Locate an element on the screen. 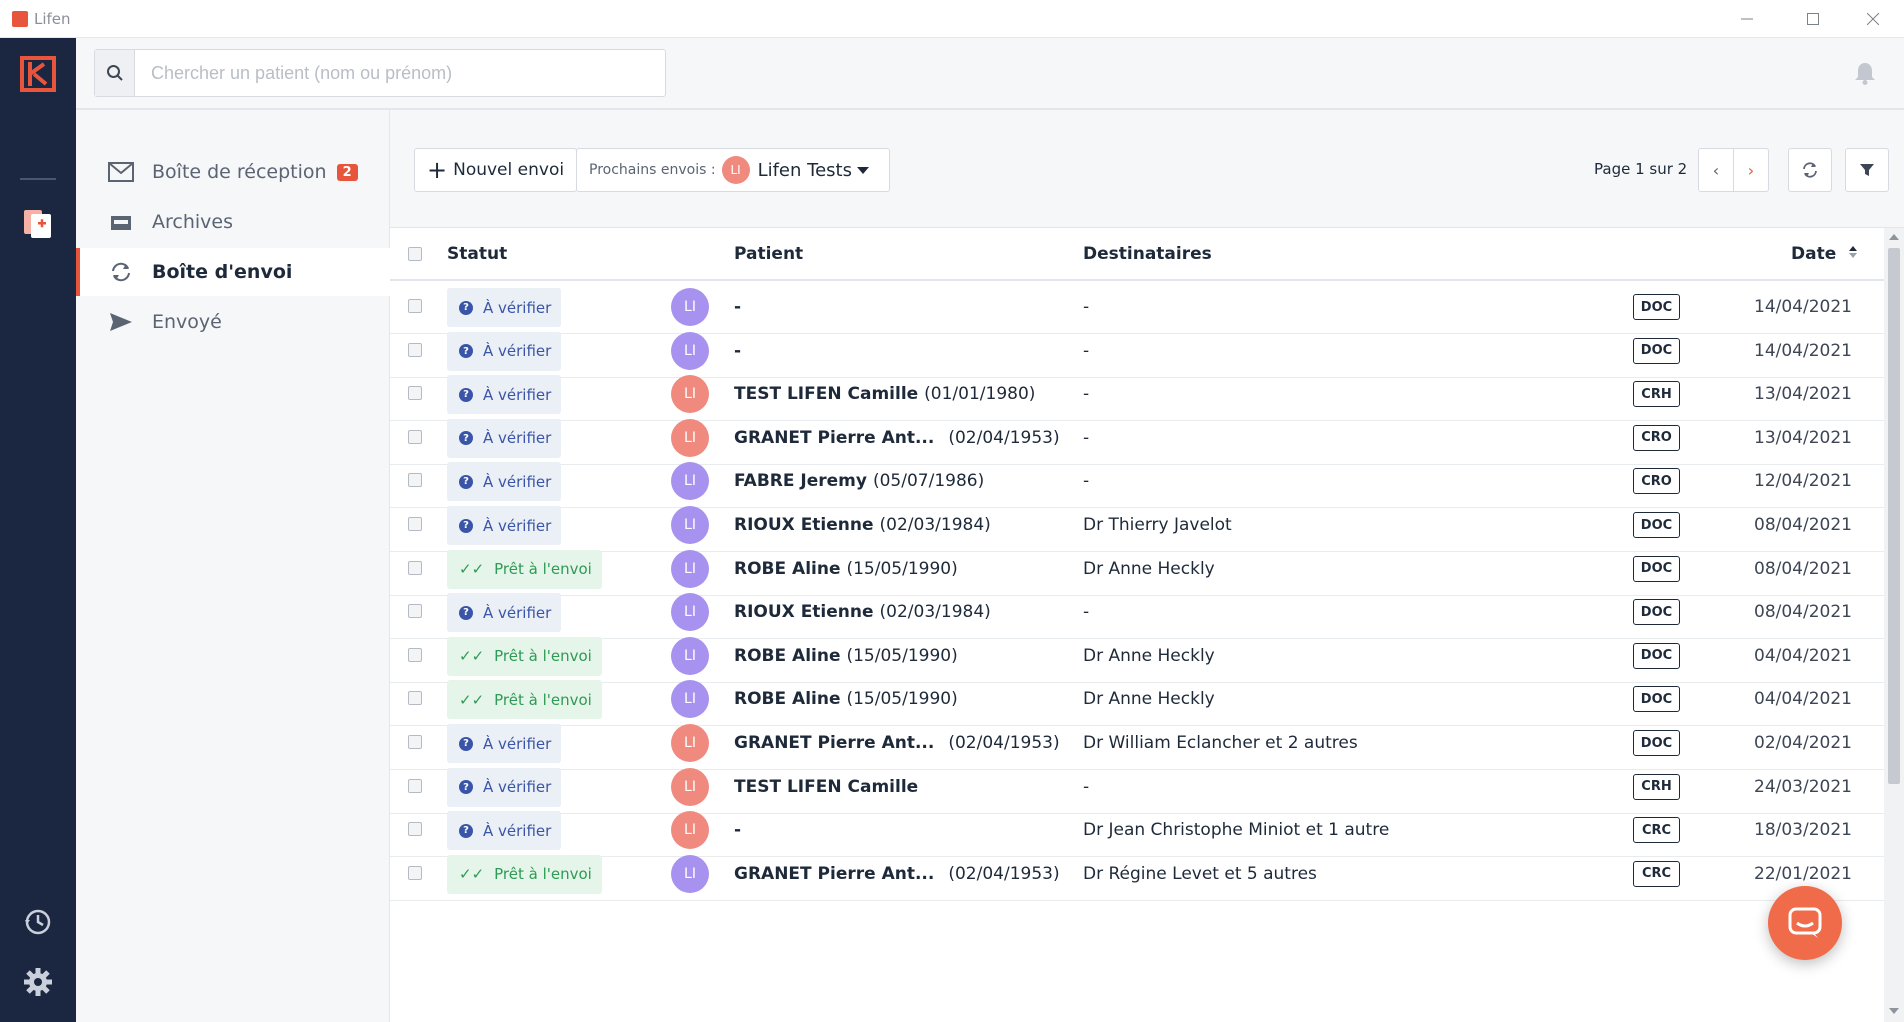 Image resolution: width=1904 pixels, height=1022 pixels. close-icon is located at coordinates (1873, 19).